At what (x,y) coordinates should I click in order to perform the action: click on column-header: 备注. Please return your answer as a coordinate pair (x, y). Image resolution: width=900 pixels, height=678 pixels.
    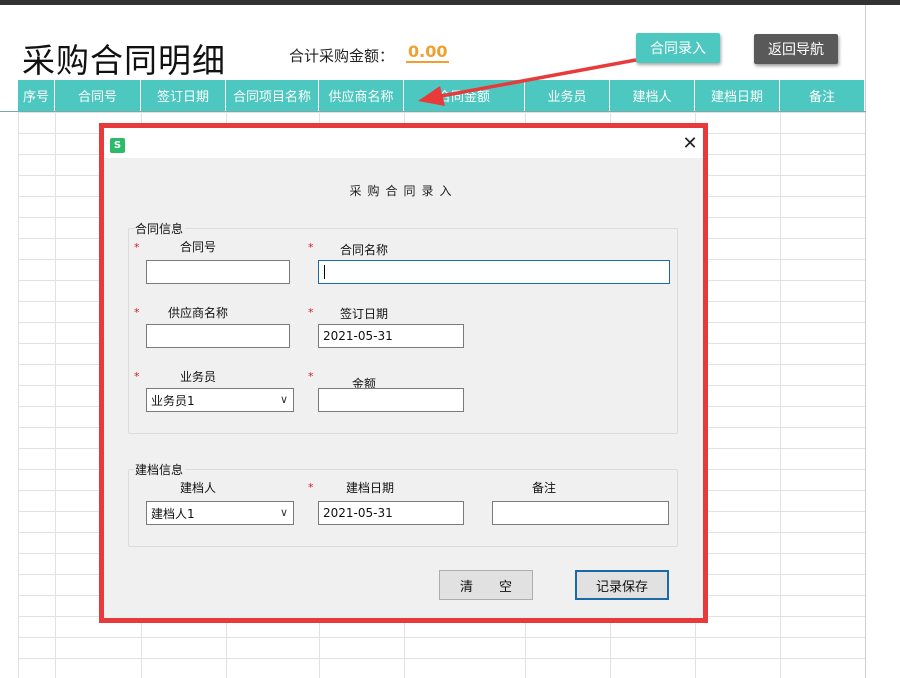
    Looking at the image, I should click on (822, 95).